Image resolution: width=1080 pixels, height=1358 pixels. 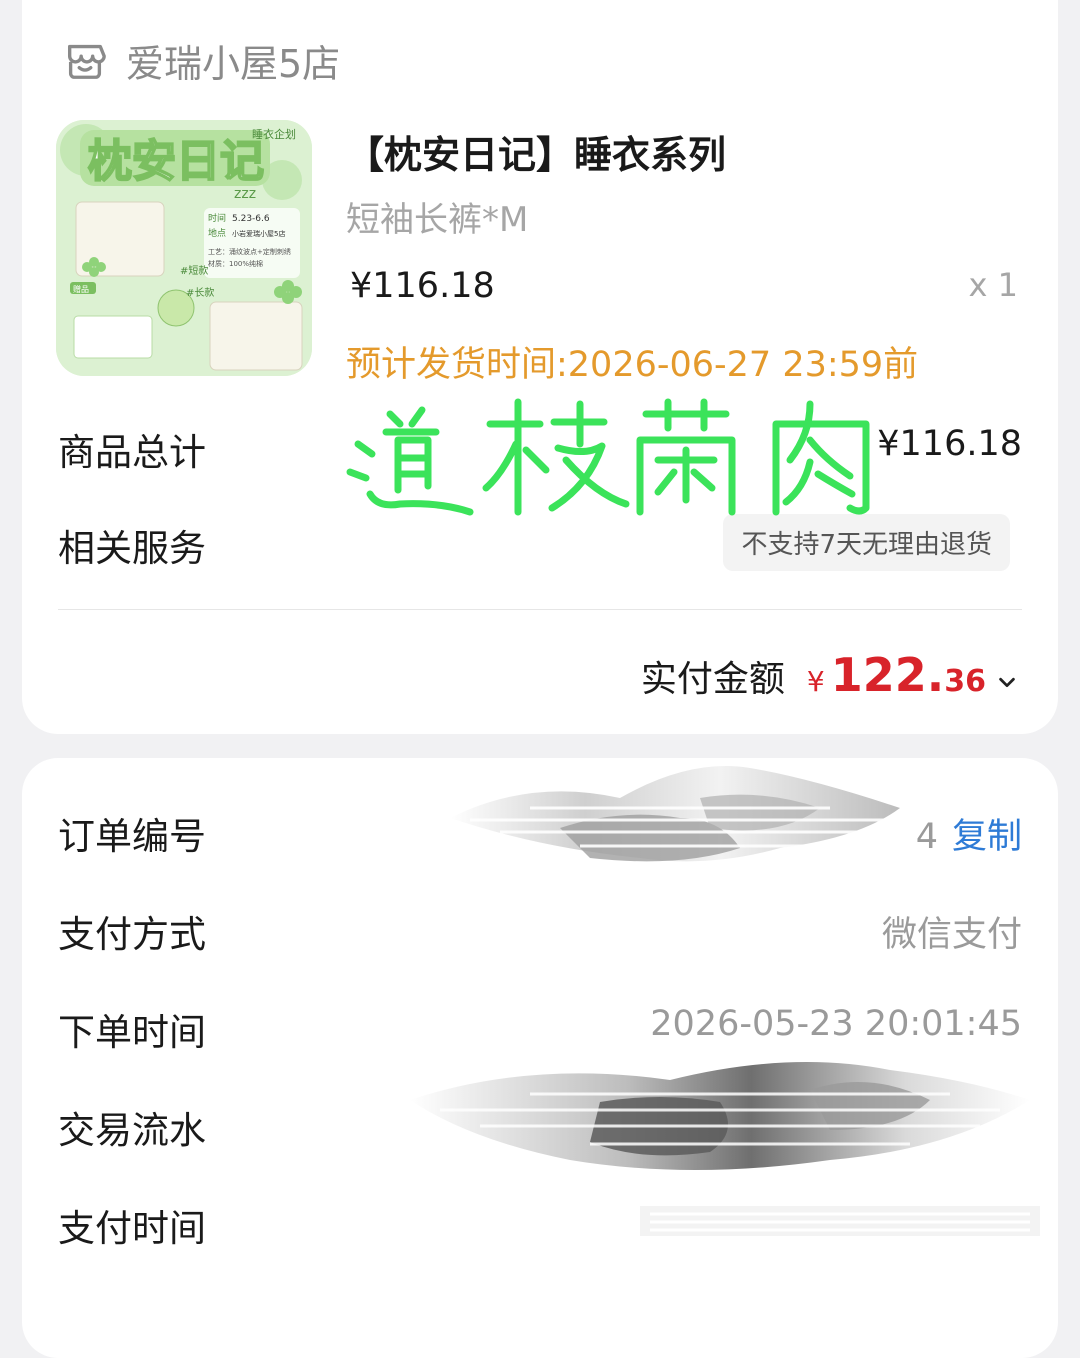 I want to click on paid-amount-row: 实付金额 ¥ 122. 36, so click(x=829, y=675).